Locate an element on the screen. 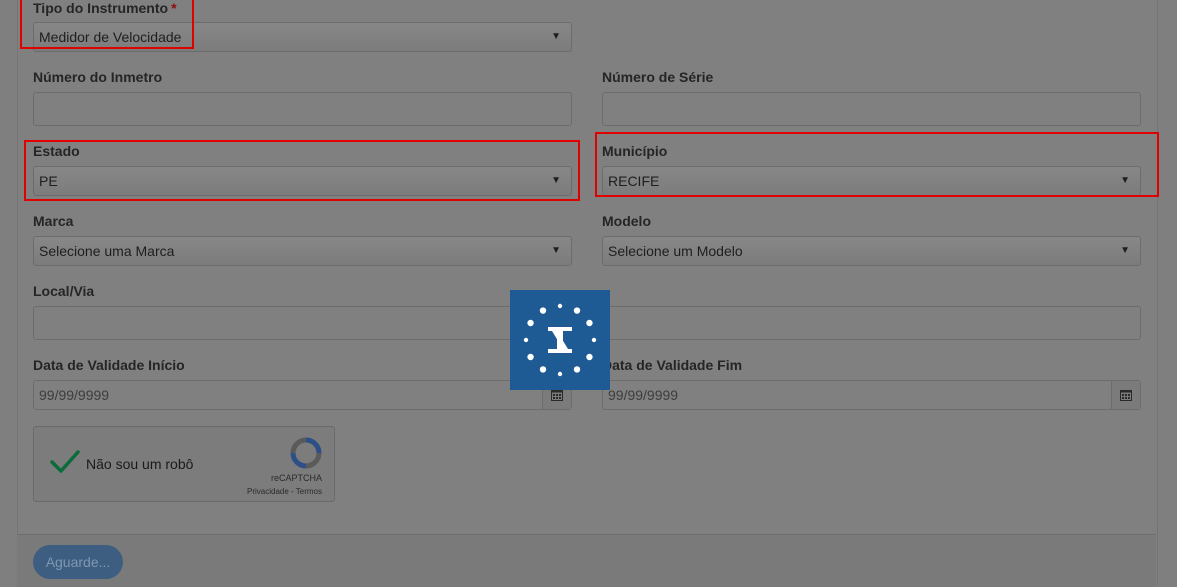  validade-inicio-label: Data de Validade Início is located at coordinates (109, 365).